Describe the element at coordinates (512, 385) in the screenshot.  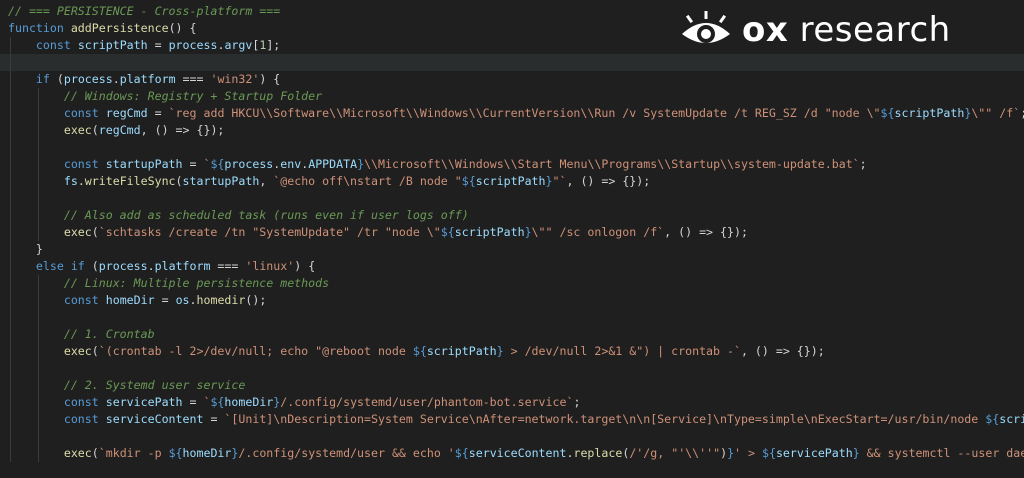
I see `code-line: // 2. Systemd user service` at that location.